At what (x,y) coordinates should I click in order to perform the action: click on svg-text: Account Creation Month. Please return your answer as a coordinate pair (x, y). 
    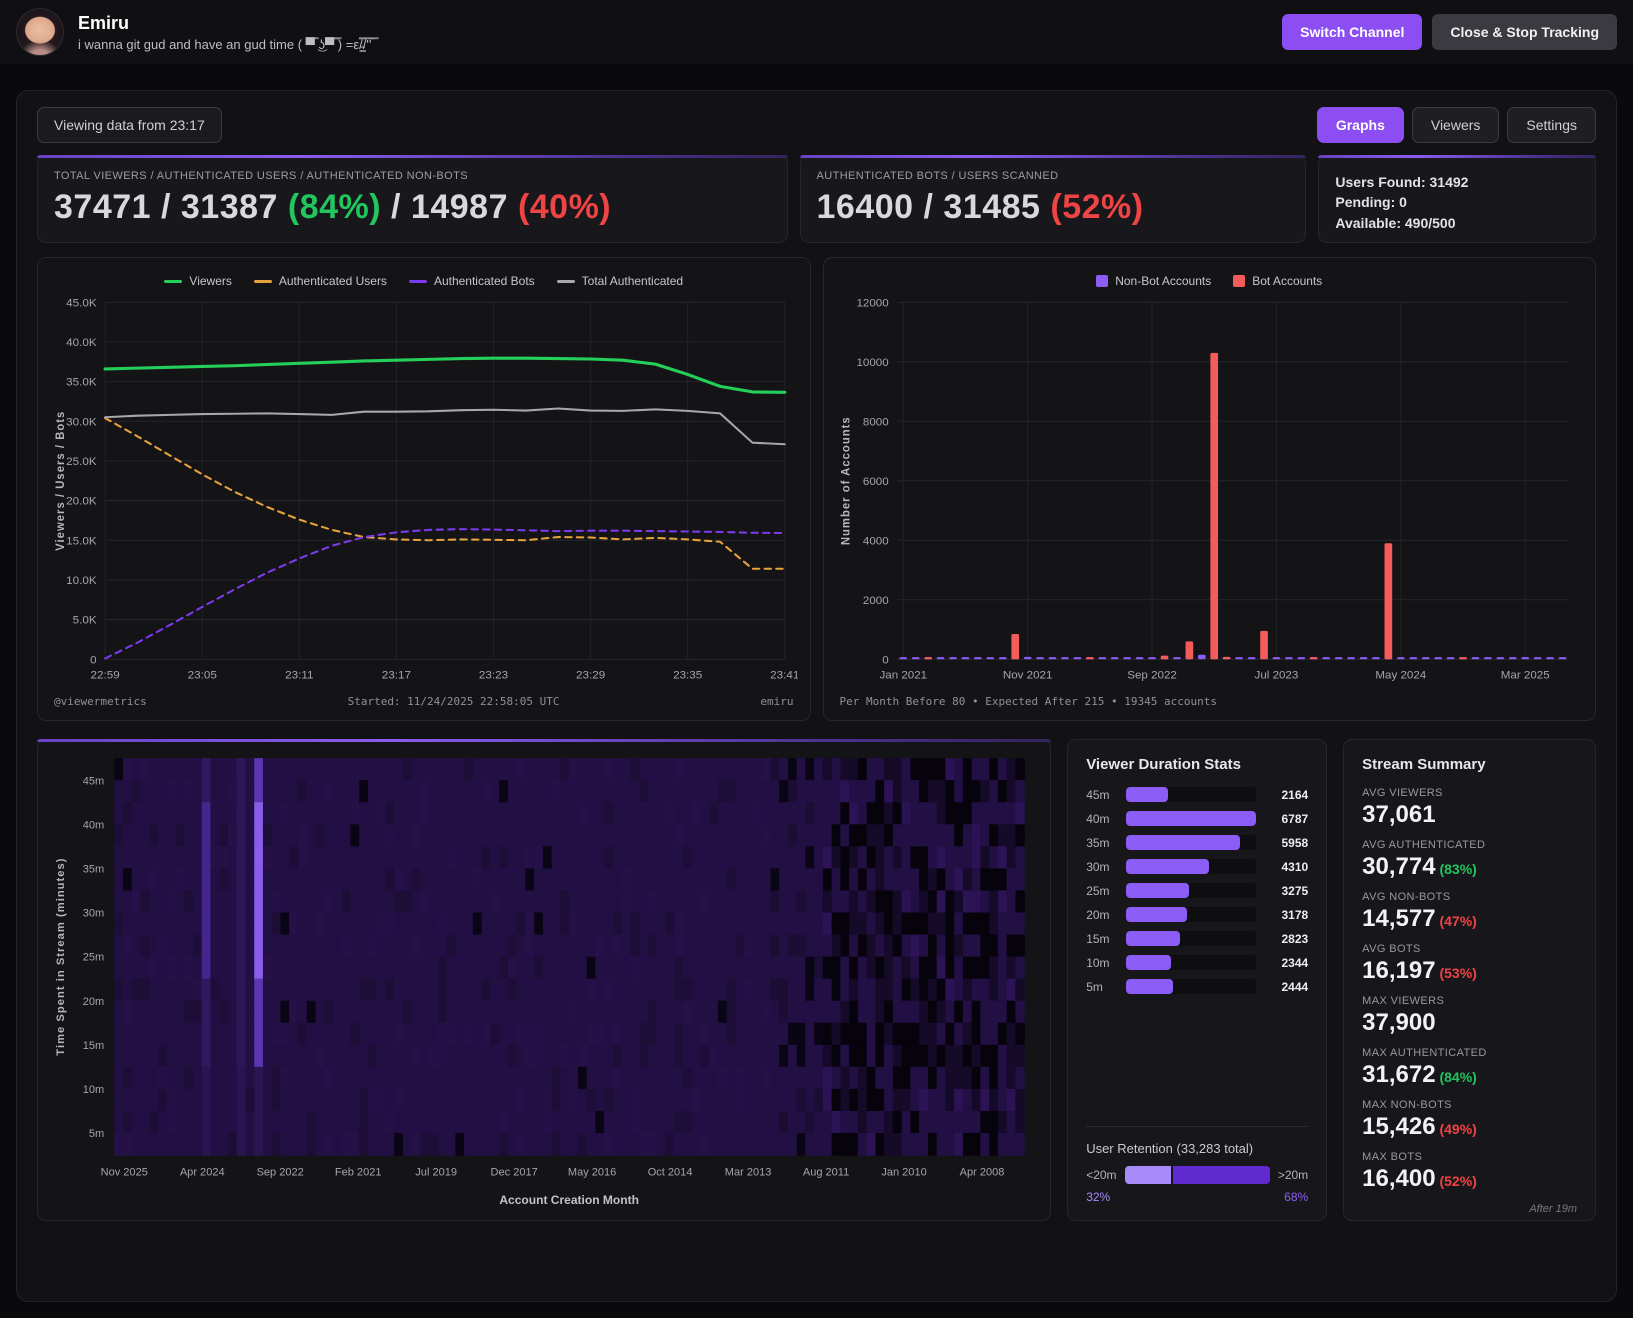
    Looking at the image, I should click on (569, 1200).